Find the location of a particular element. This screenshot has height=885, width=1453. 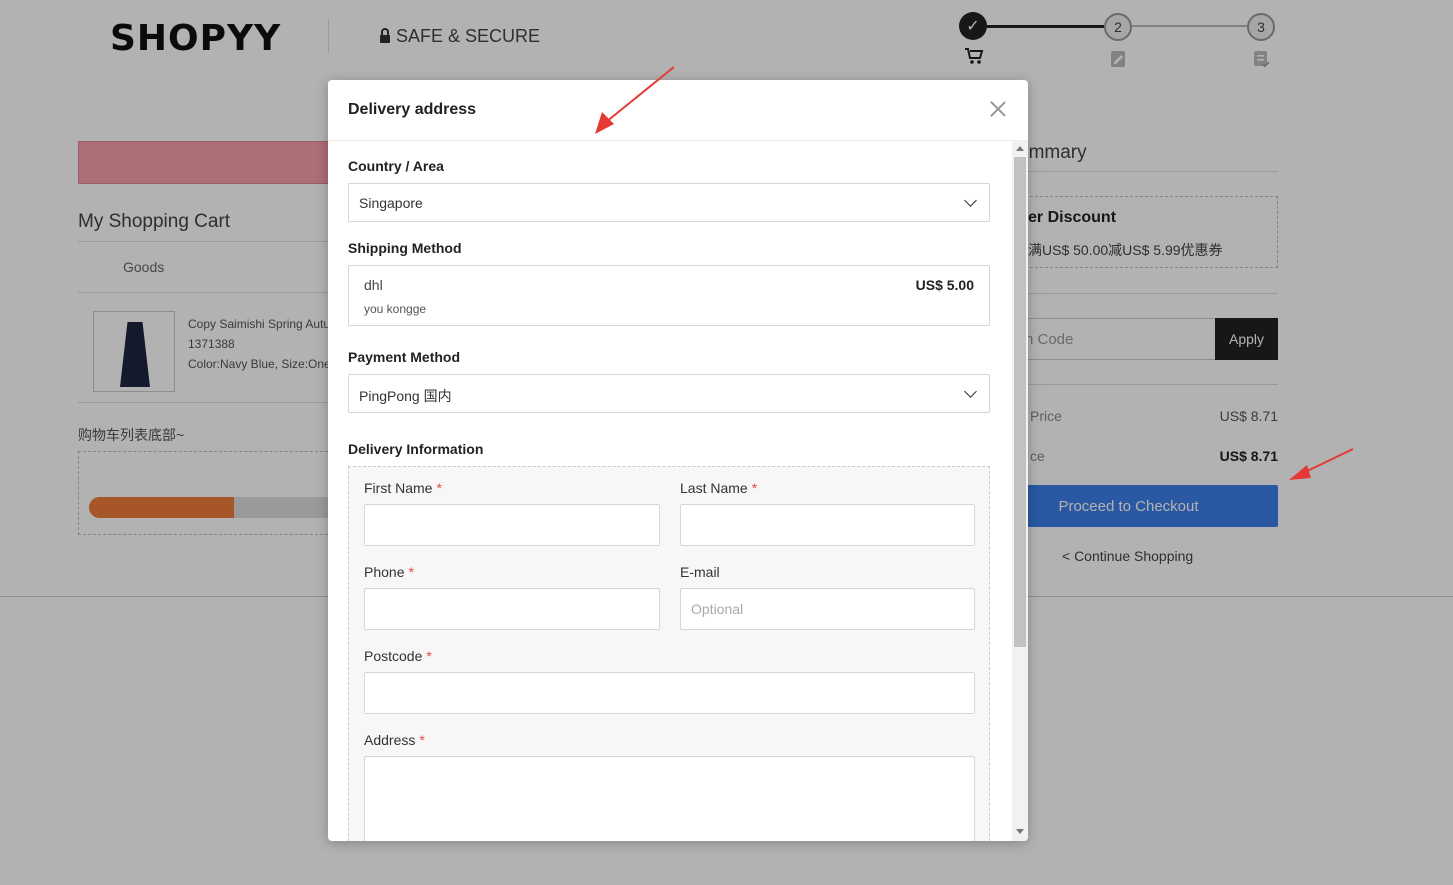

first-name-field is located at coordinates (512, 525).